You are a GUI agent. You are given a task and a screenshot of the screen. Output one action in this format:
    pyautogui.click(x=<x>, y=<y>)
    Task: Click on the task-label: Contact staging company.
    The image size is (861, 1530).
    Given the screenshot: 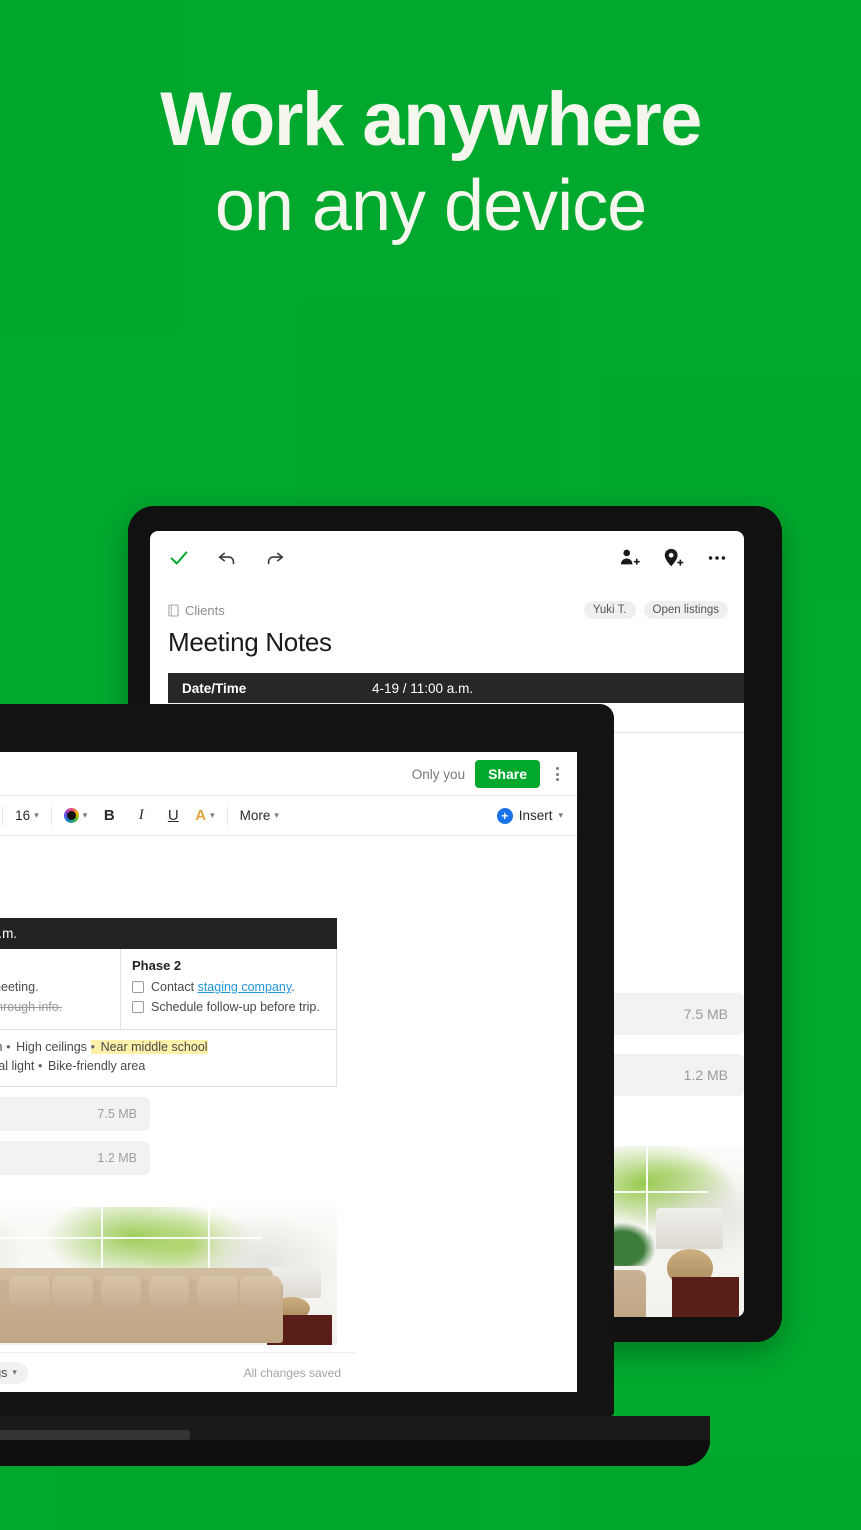 What is the action you would take?
    pyautogui.click(x=223, y=987)
    